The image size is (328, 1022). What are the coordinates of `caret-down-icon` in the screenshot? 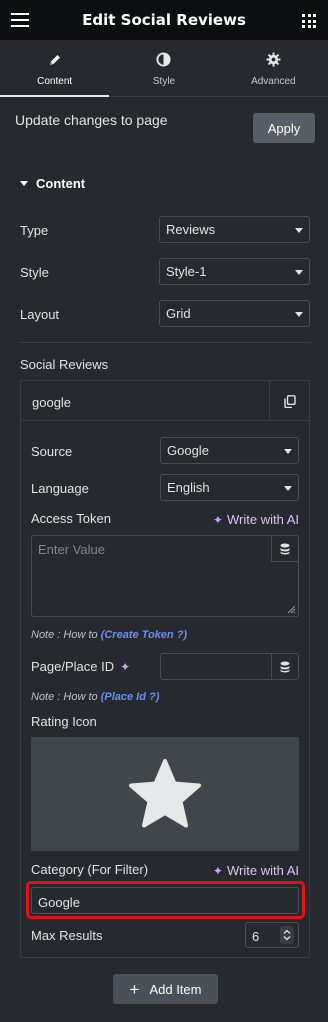 It's located at (24, 183).